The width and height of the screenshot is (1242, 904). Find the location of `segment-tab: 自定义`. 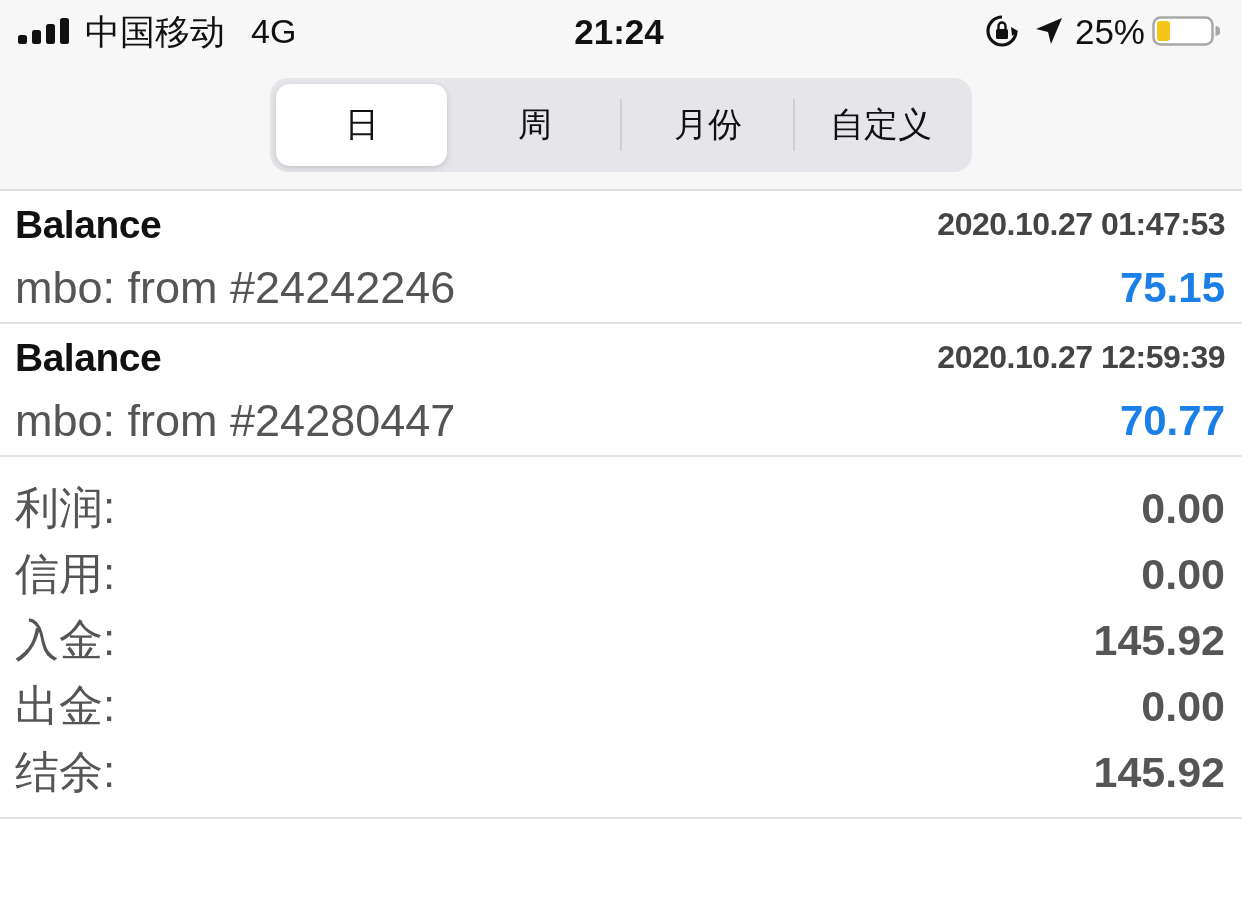

segment-tab: 自定义 is located at coordinates (880, 125).